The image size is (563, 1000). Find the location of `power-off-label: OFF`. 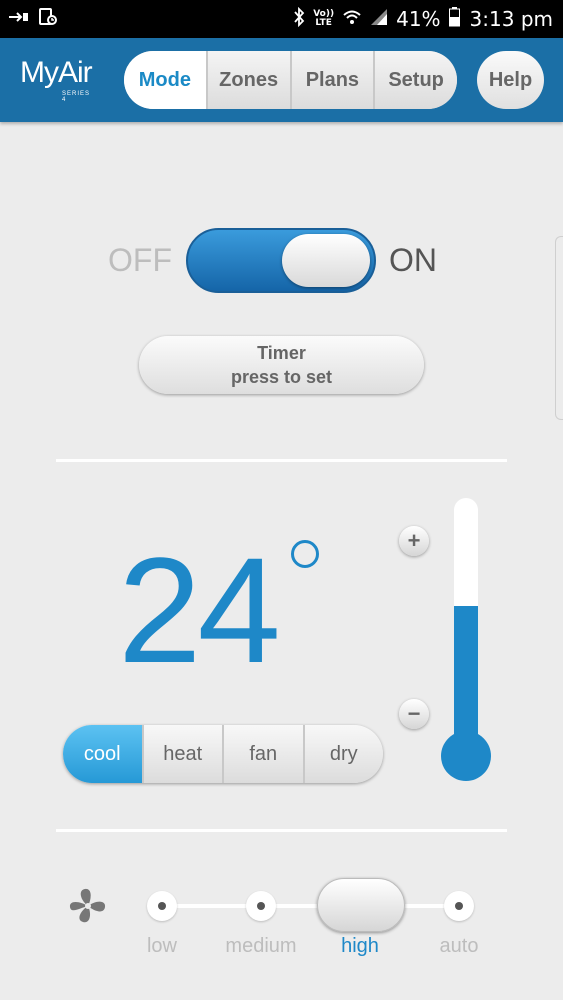

power-off-label: OFF is located at coordinates (140, 260).